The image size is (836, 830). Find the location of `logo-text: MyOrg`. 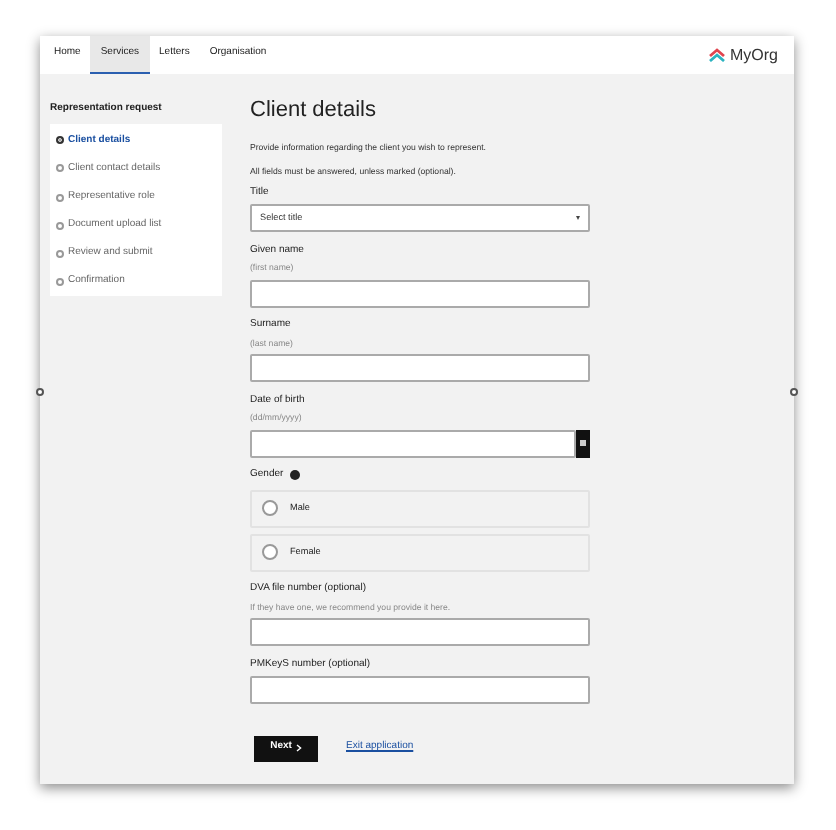

logo-text: MyOrg is located at coordinates (754, 55).